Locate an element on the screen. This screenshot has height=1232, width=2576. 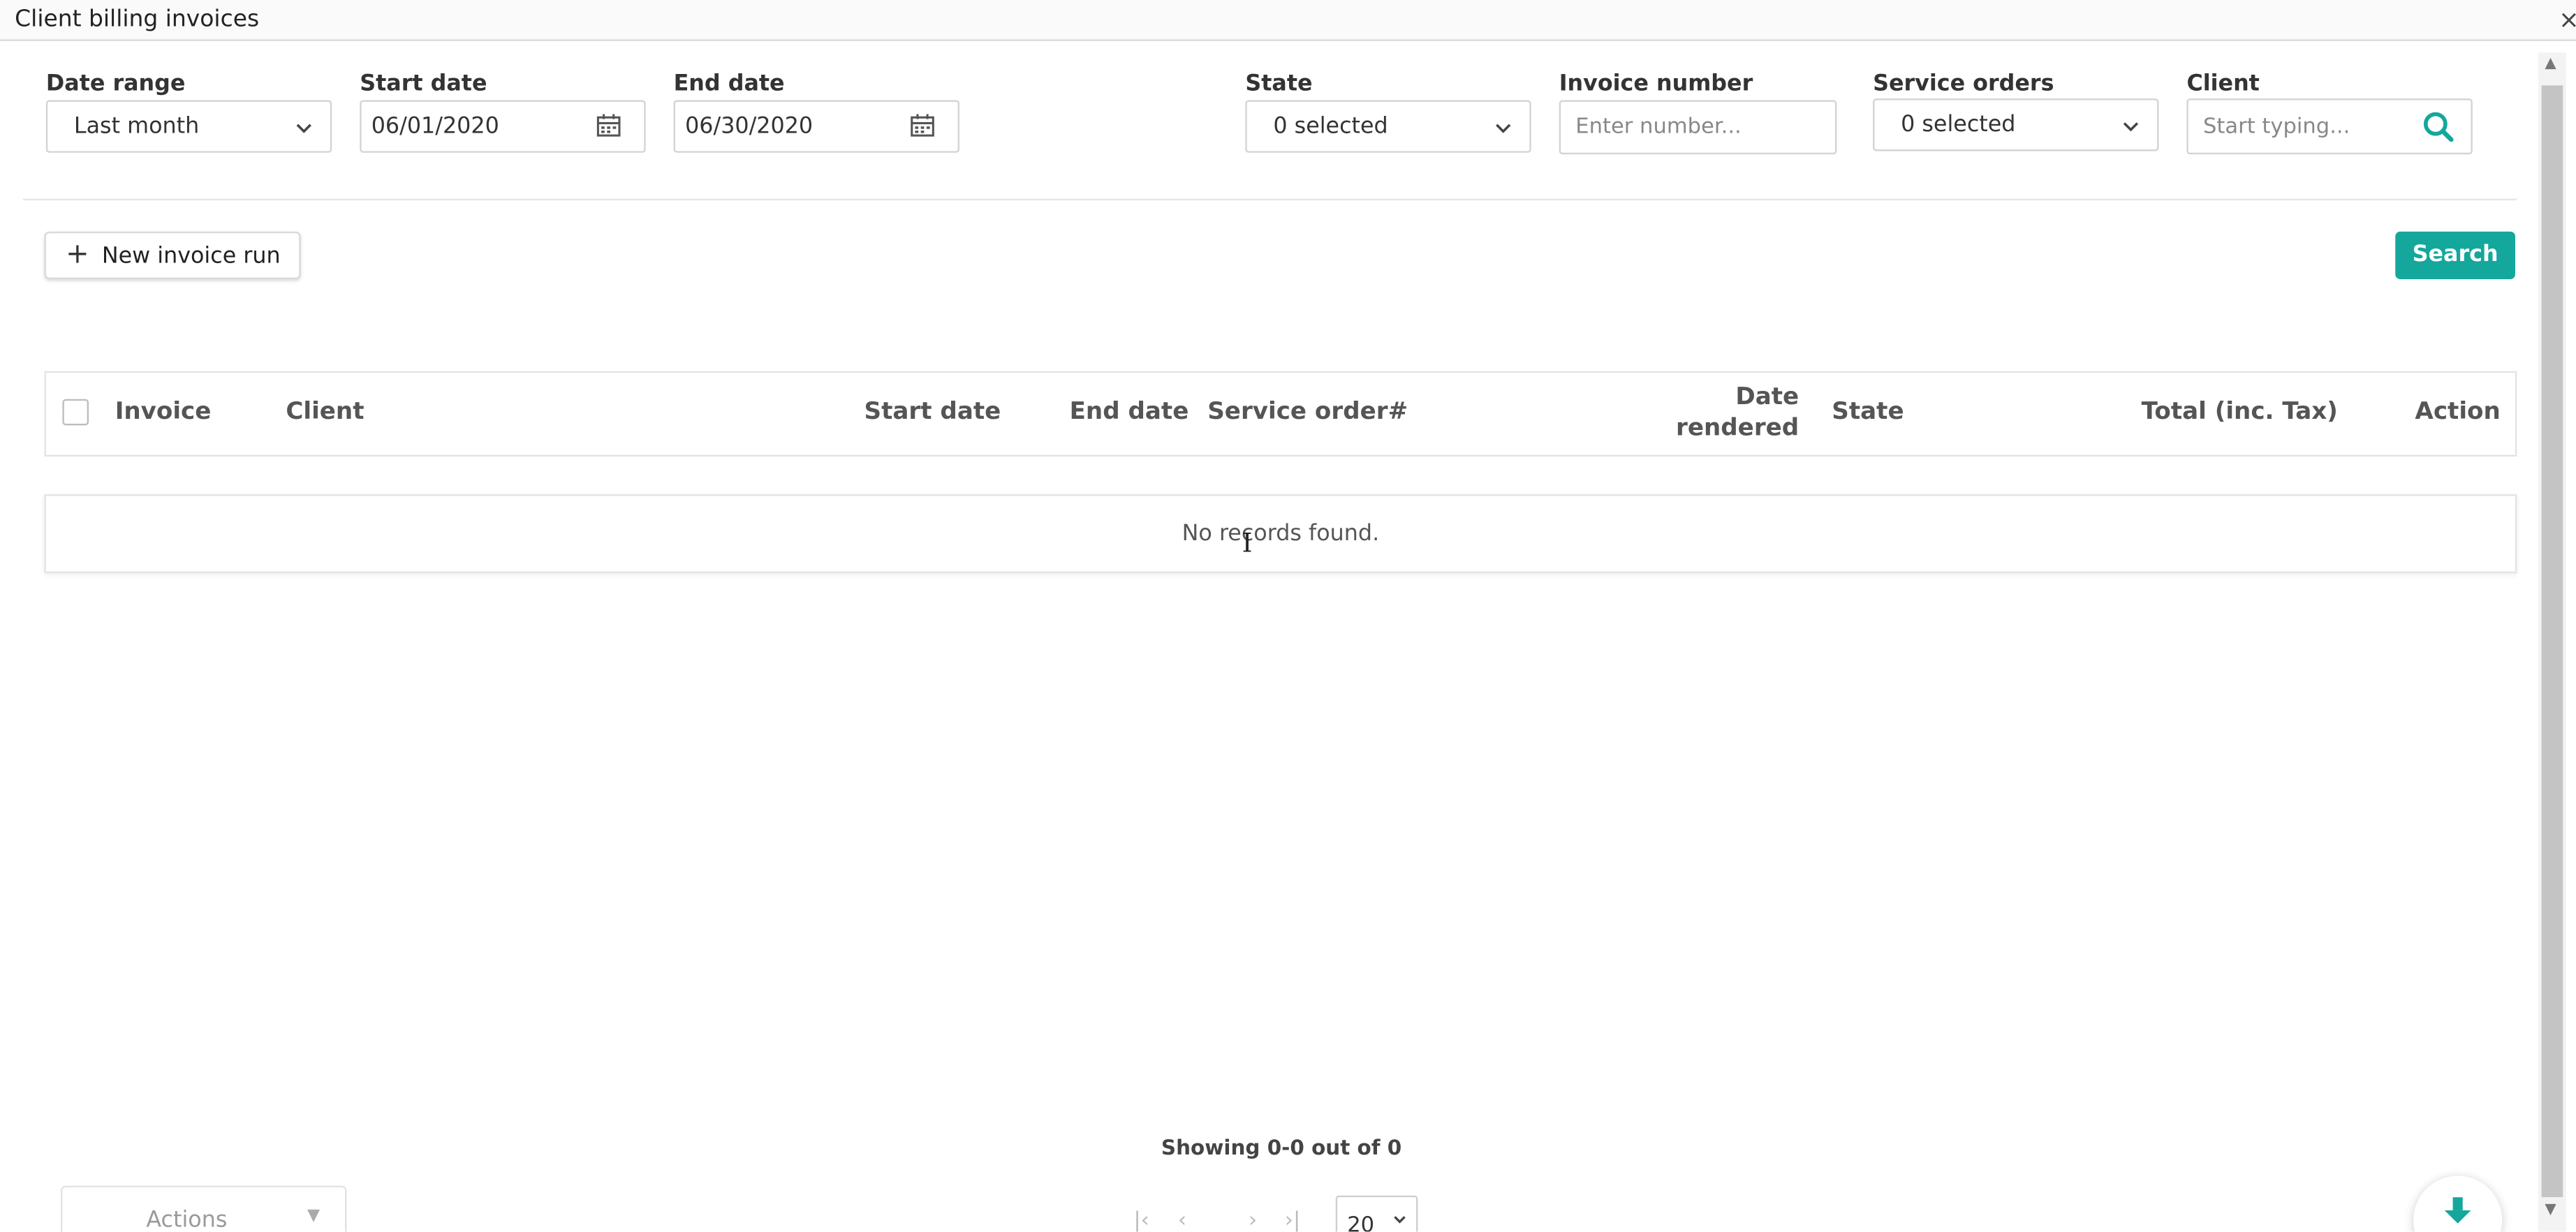
actions-label: Actions is located at coordinates (187, 1219).